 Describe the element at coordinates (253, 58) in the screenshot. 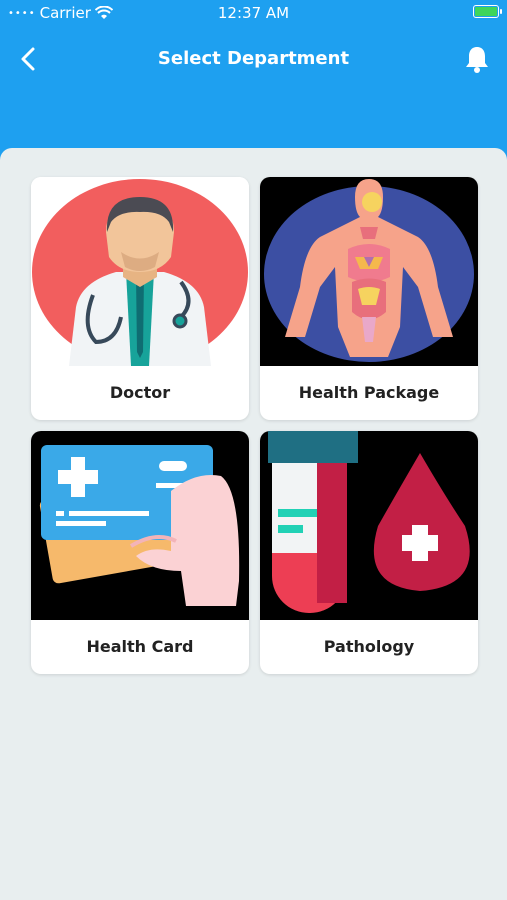

I see `page-title: Select Department` at that location.